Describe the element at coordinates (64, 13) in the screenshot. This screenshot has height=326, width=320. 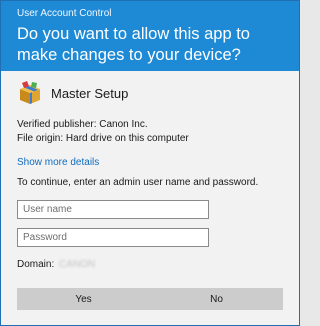
I see `window-title: User Account Control` at that location.